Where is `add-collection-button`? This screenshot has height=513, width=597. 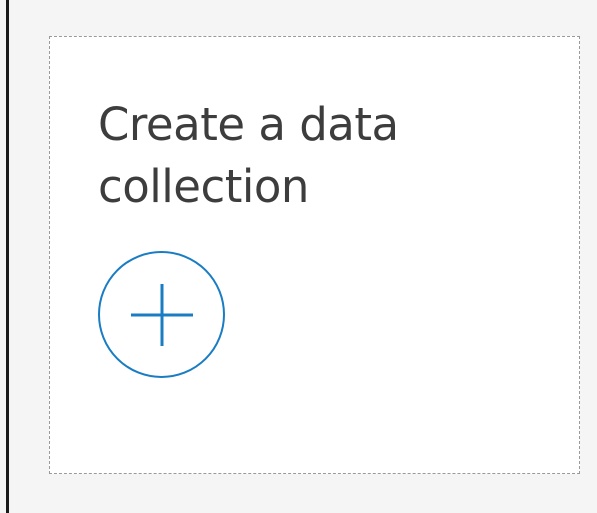
add-collection-button is located at coordinates (161, 314).